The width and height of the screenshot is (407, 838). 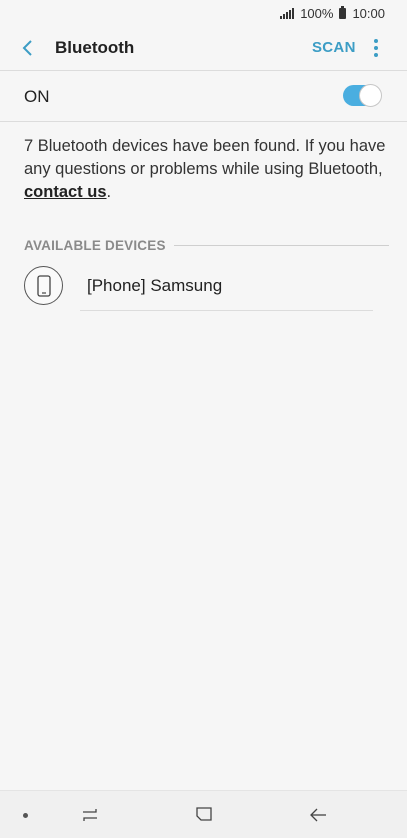 I want to click on home-icon, so click(x=204, y=816).